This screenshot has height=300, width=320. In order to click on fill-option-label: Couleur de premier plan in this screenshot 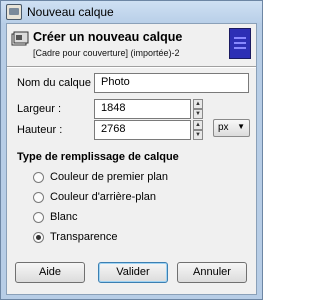, I will do `click(109, 177)`.